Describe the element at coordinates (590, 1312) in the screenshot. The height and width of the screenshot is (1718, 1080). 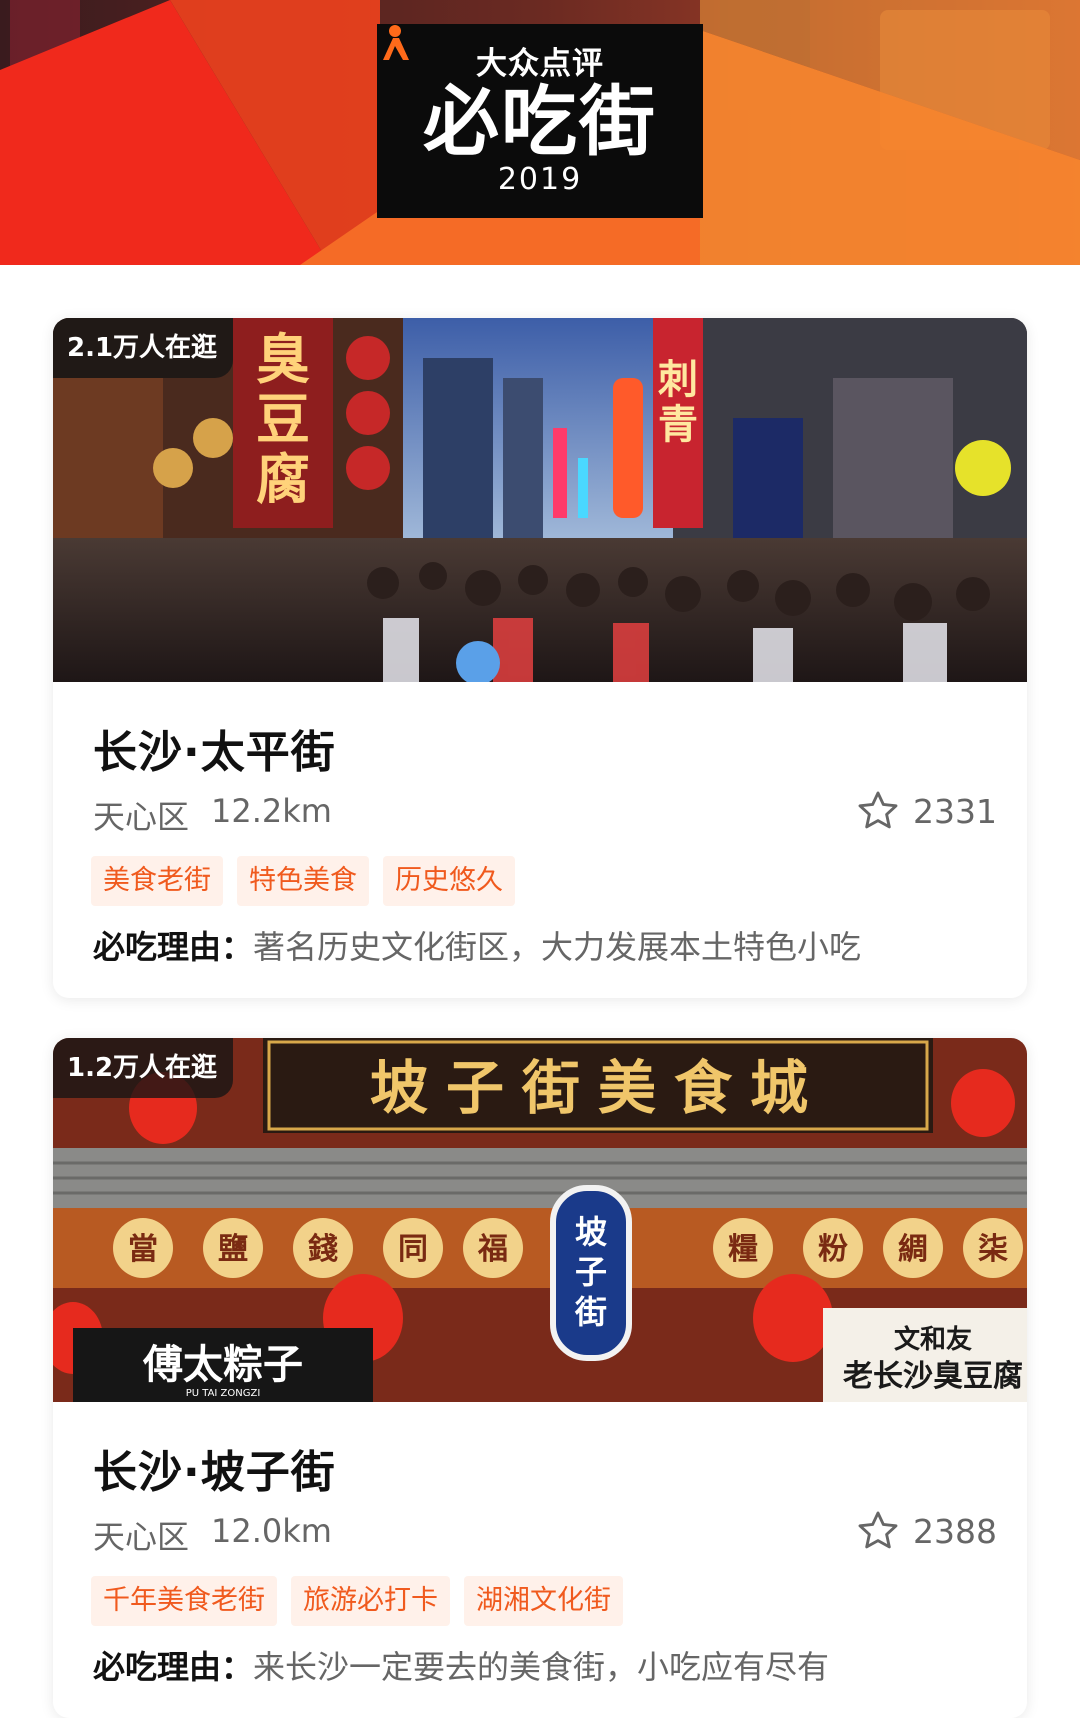
I see `photo-sign-char: 街` at that location.